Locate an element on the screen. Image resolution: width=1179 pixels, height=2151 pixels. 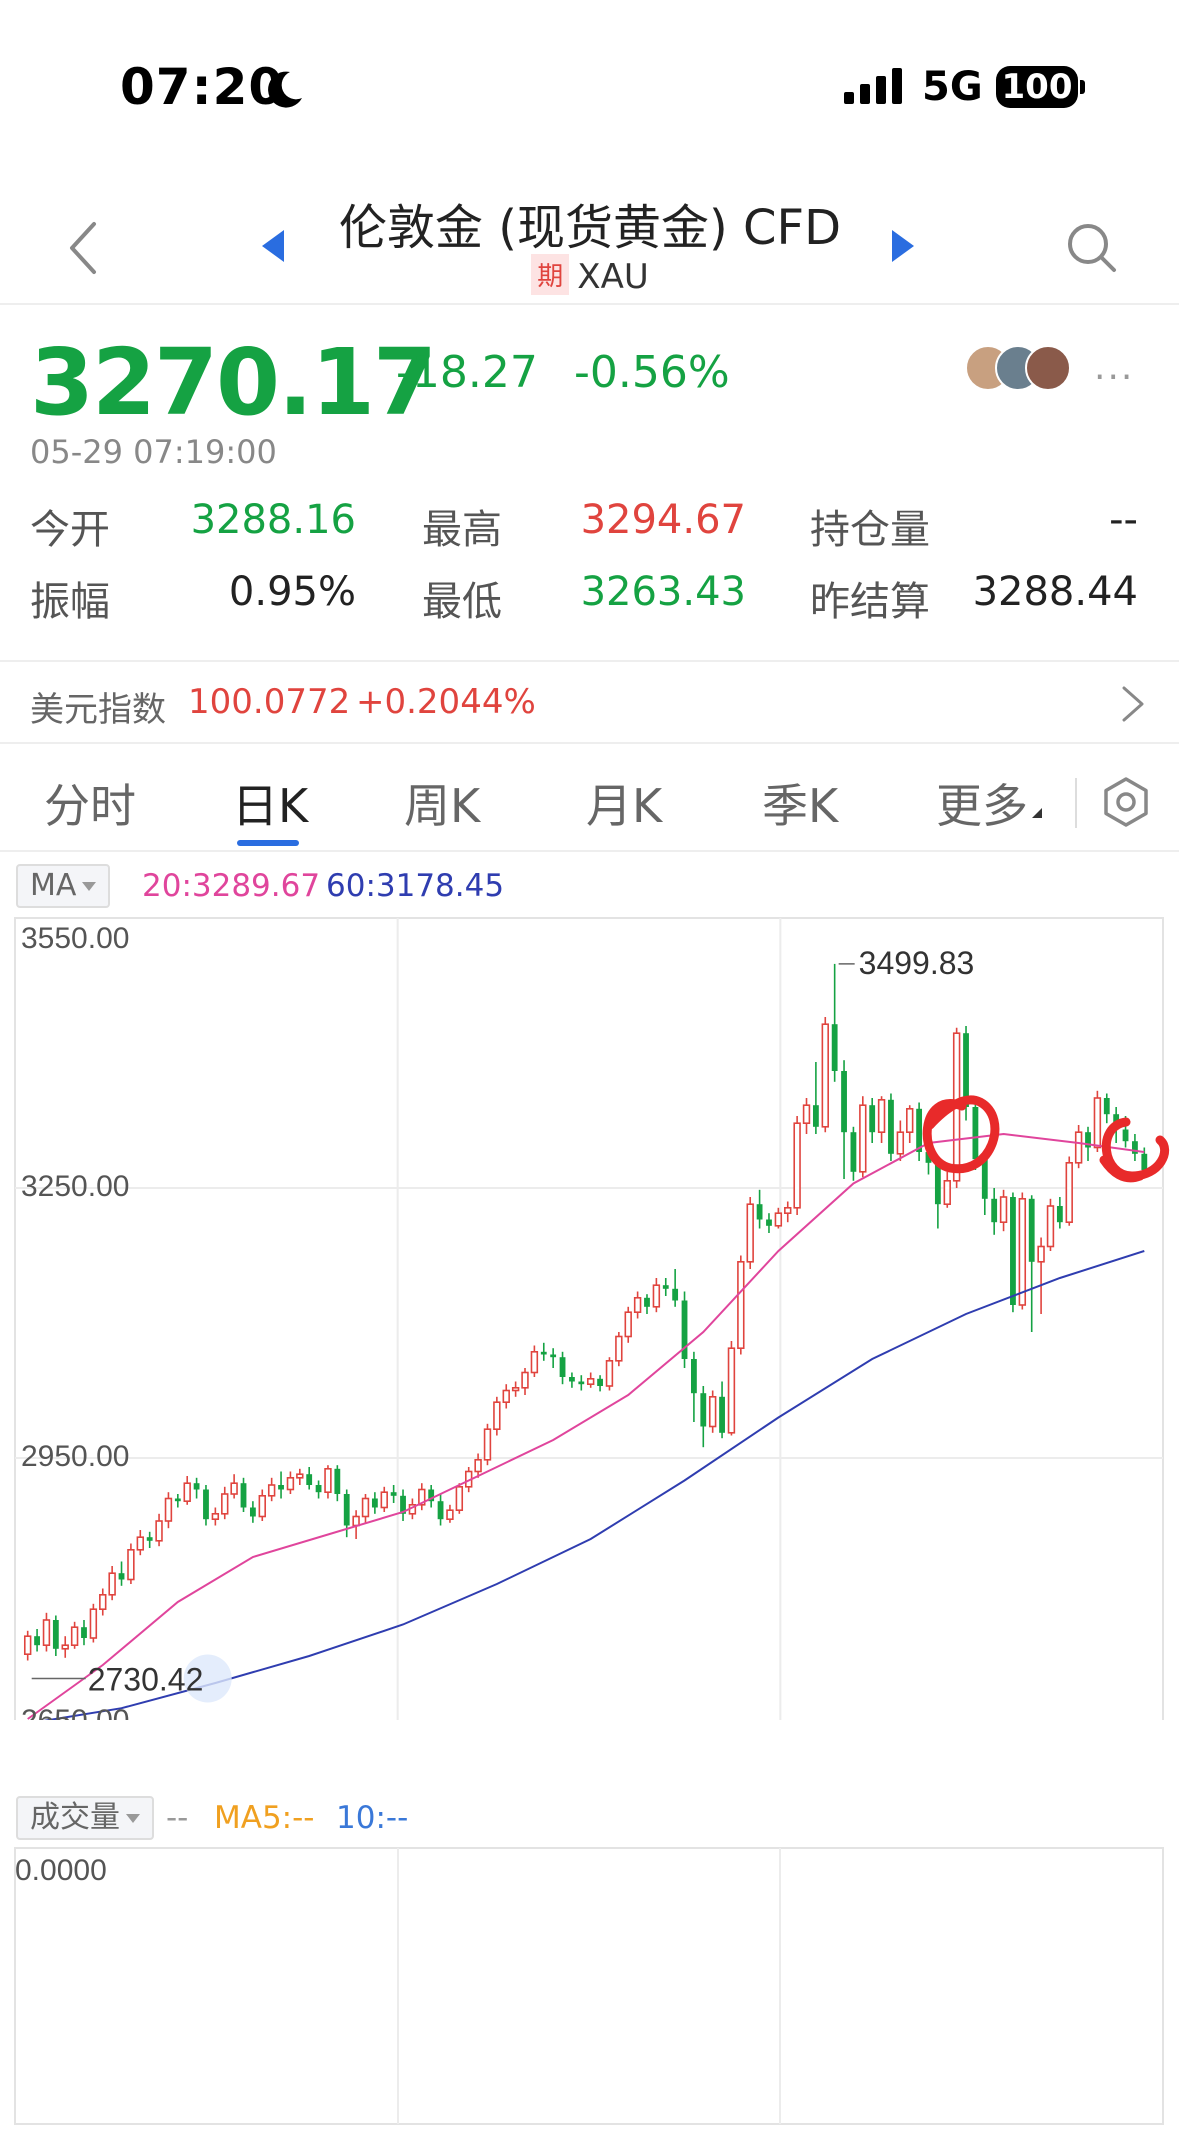
y-axis-tick-label: 2950.00 is located at coordinates (75, 1456).